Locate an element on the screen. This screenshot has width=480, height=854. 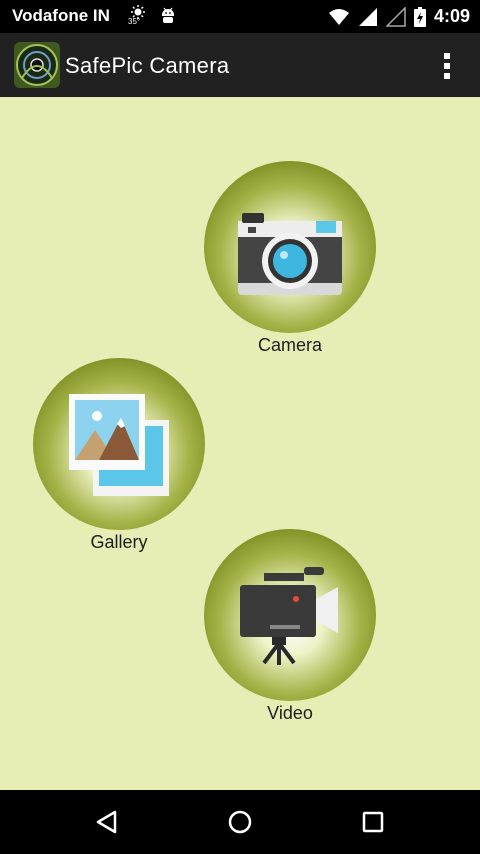
app-logo-icon is located at coordinates (37, 65).